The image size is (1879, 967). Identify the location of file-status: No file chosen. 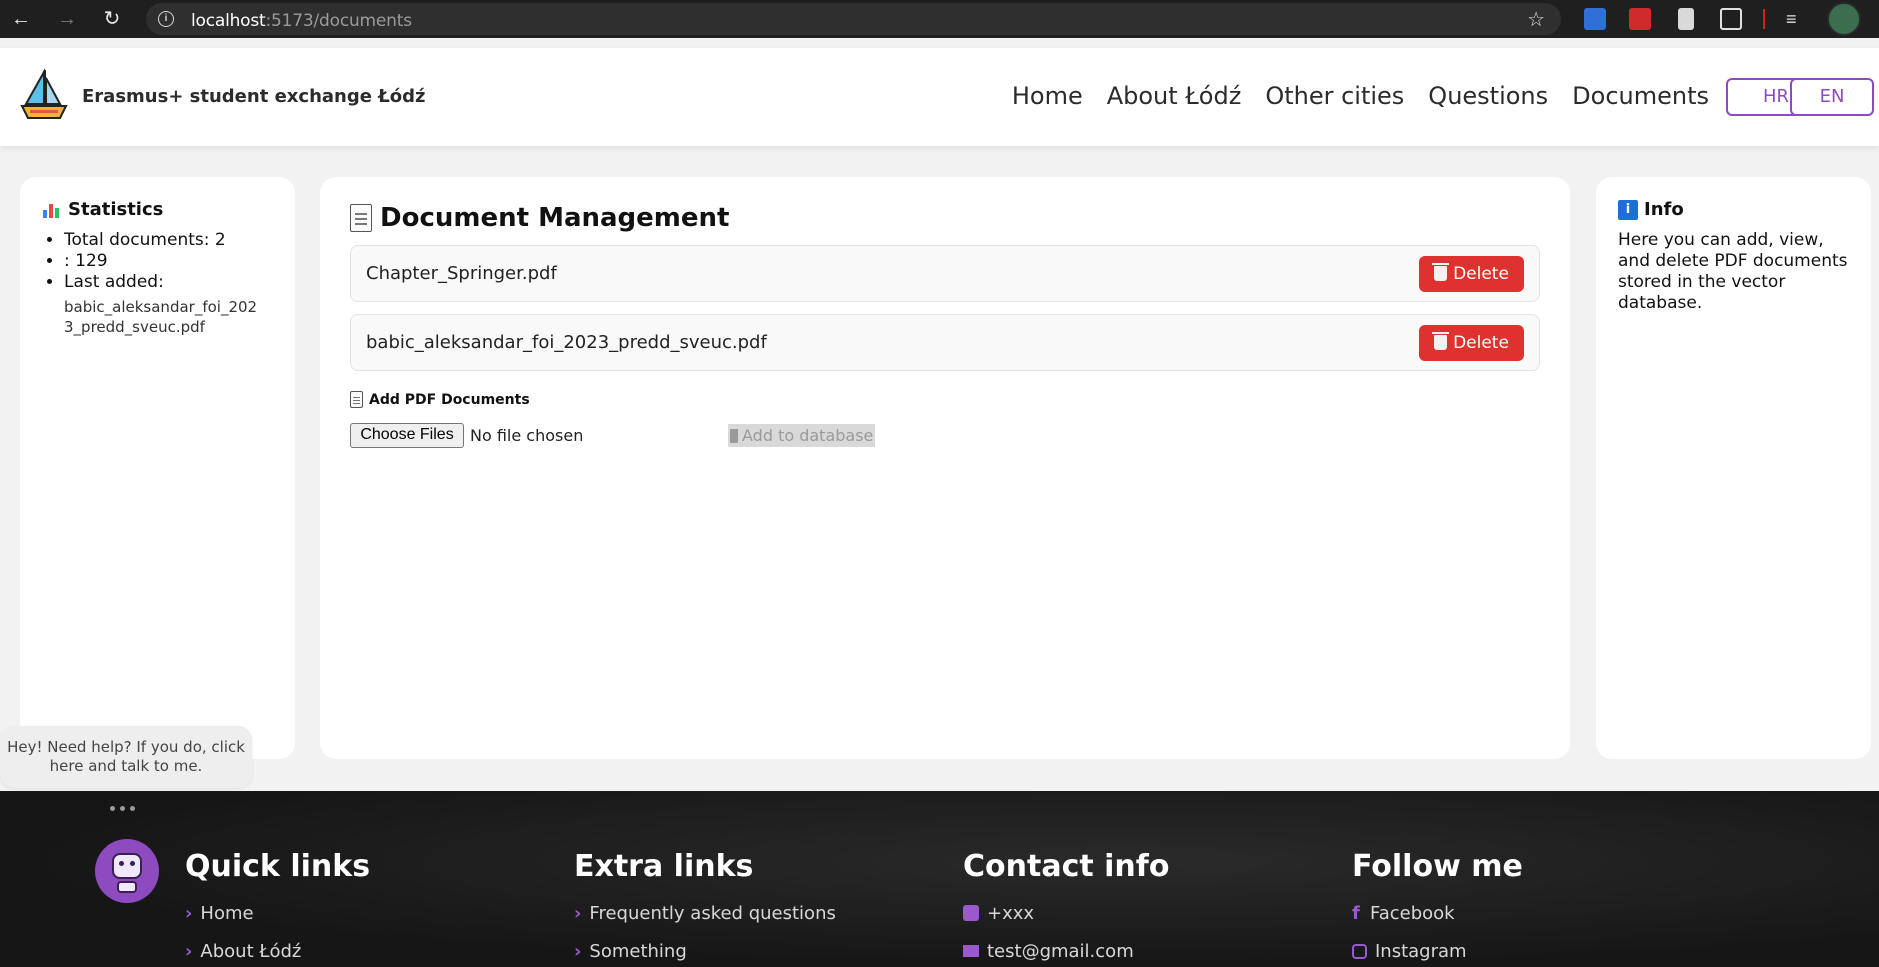
(527, 435).